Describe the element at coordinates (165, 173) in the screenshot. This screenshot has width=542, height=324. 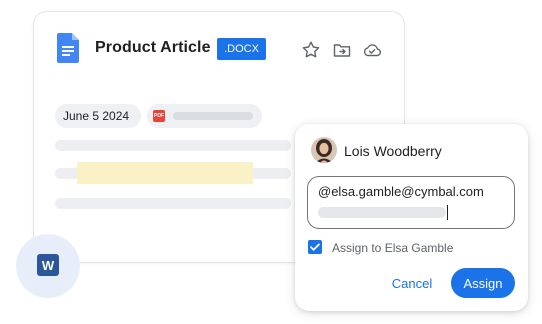
I see `text-highlight` at that location.